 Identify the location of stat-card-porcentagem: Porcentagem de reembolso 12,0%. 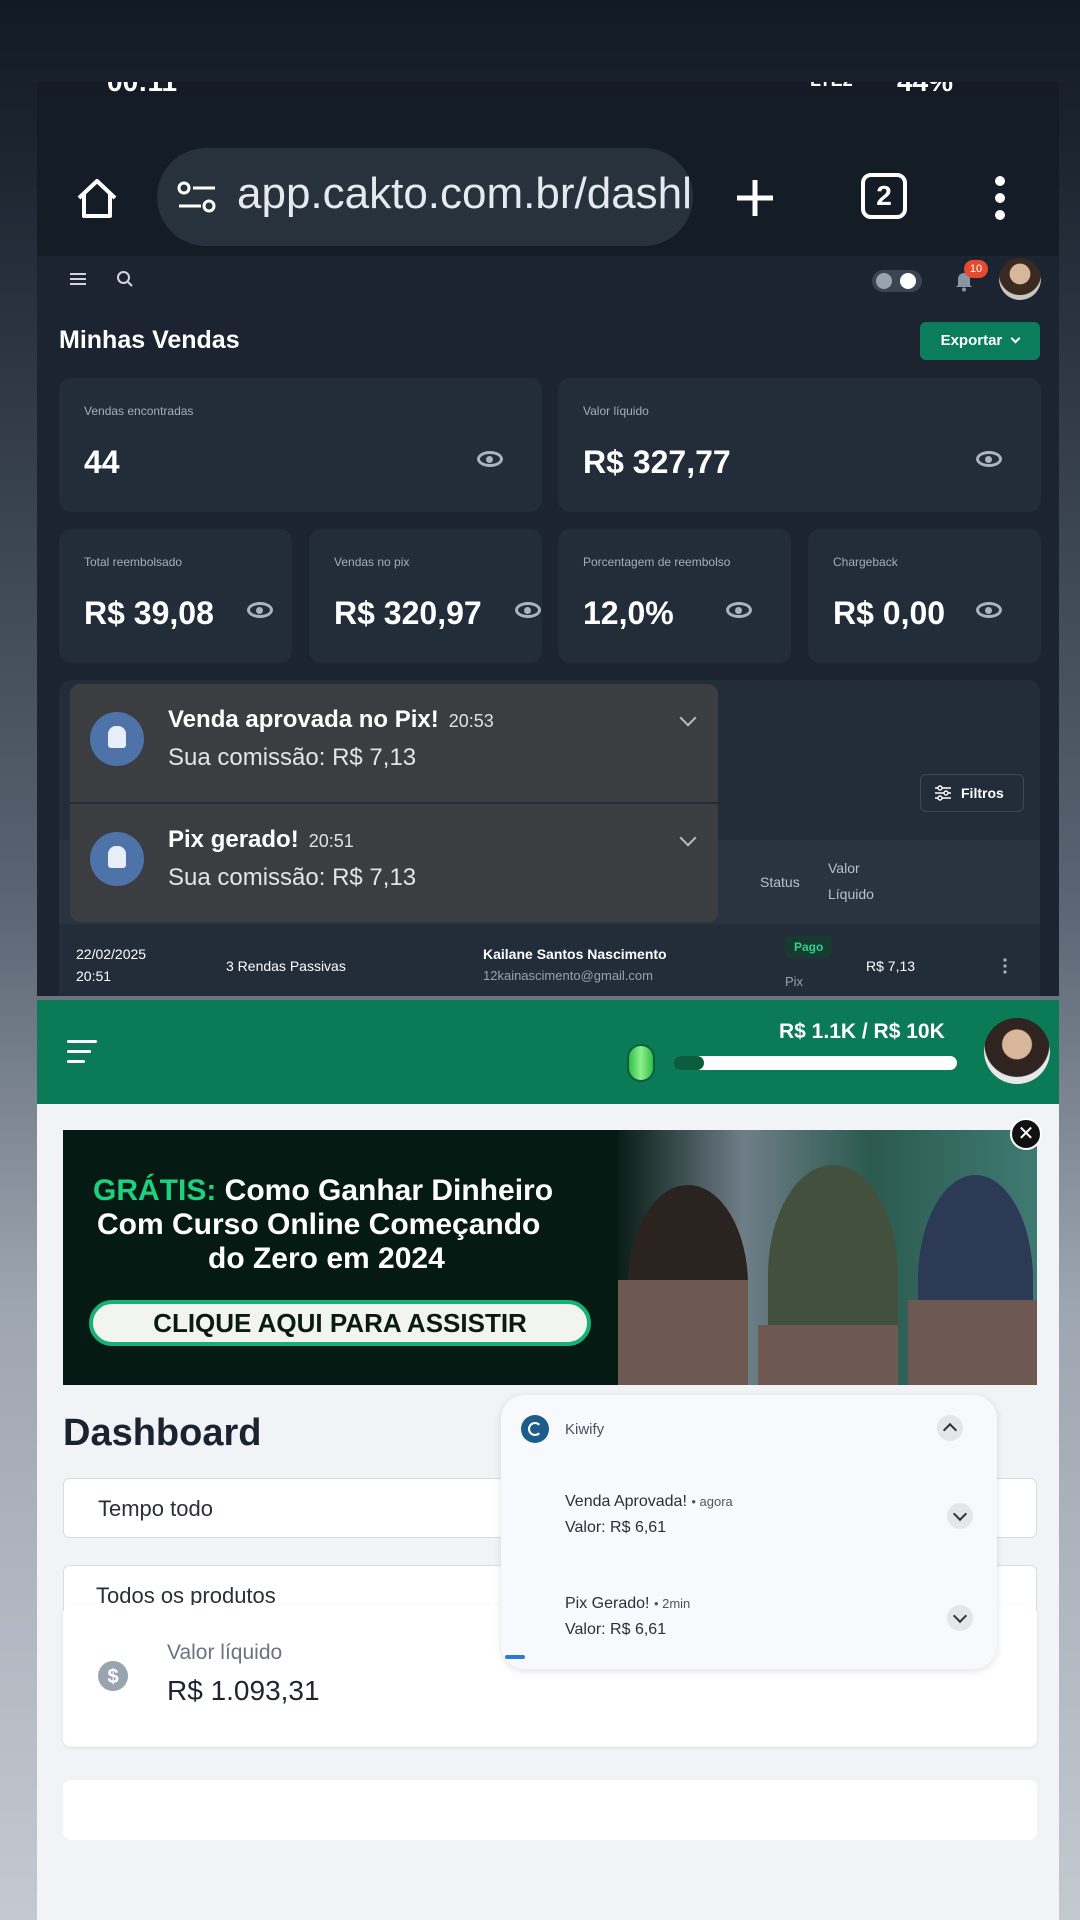
(674, 596).